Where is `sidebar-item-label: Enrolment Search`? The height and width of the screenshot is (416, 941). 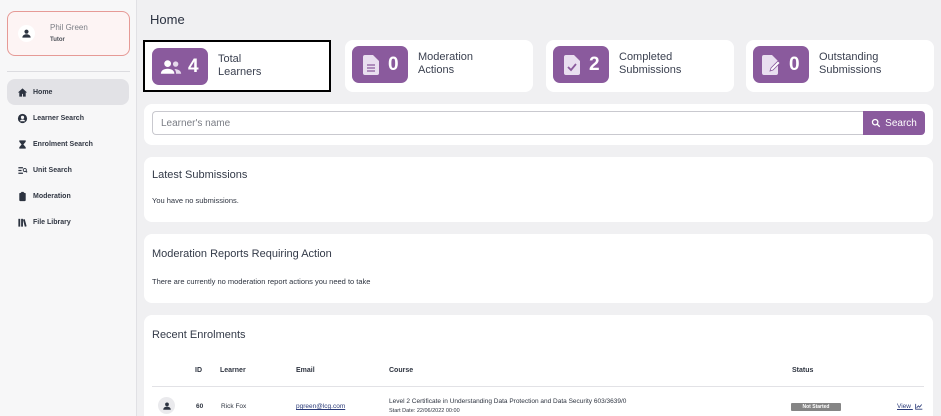 sidebar-item-label: Enrolment Search is located at coordinates (63, 144).